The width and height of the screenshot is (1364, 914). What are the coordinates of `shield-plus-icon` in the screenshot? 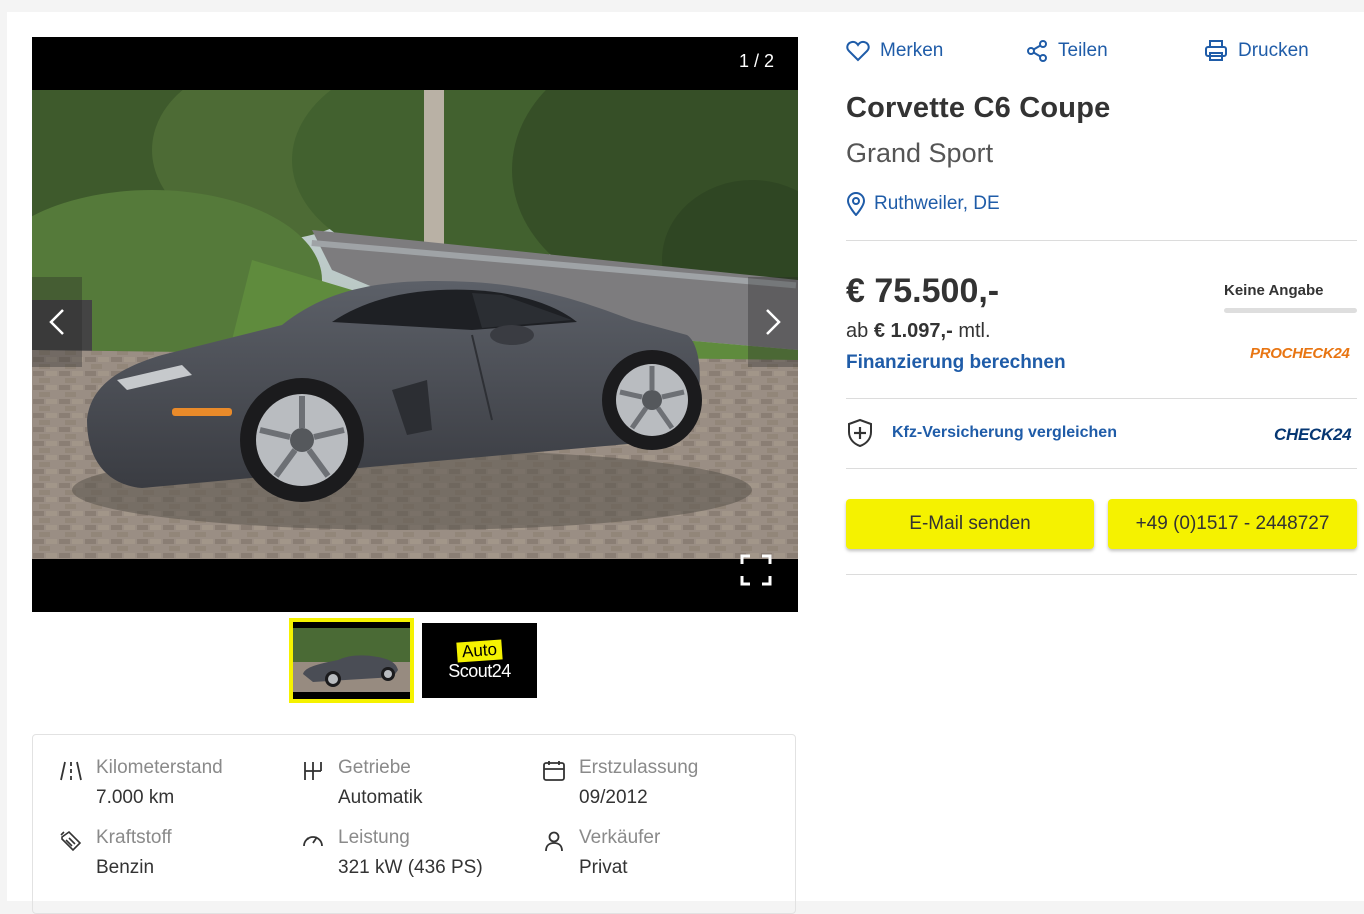 It's located at (860, 433).